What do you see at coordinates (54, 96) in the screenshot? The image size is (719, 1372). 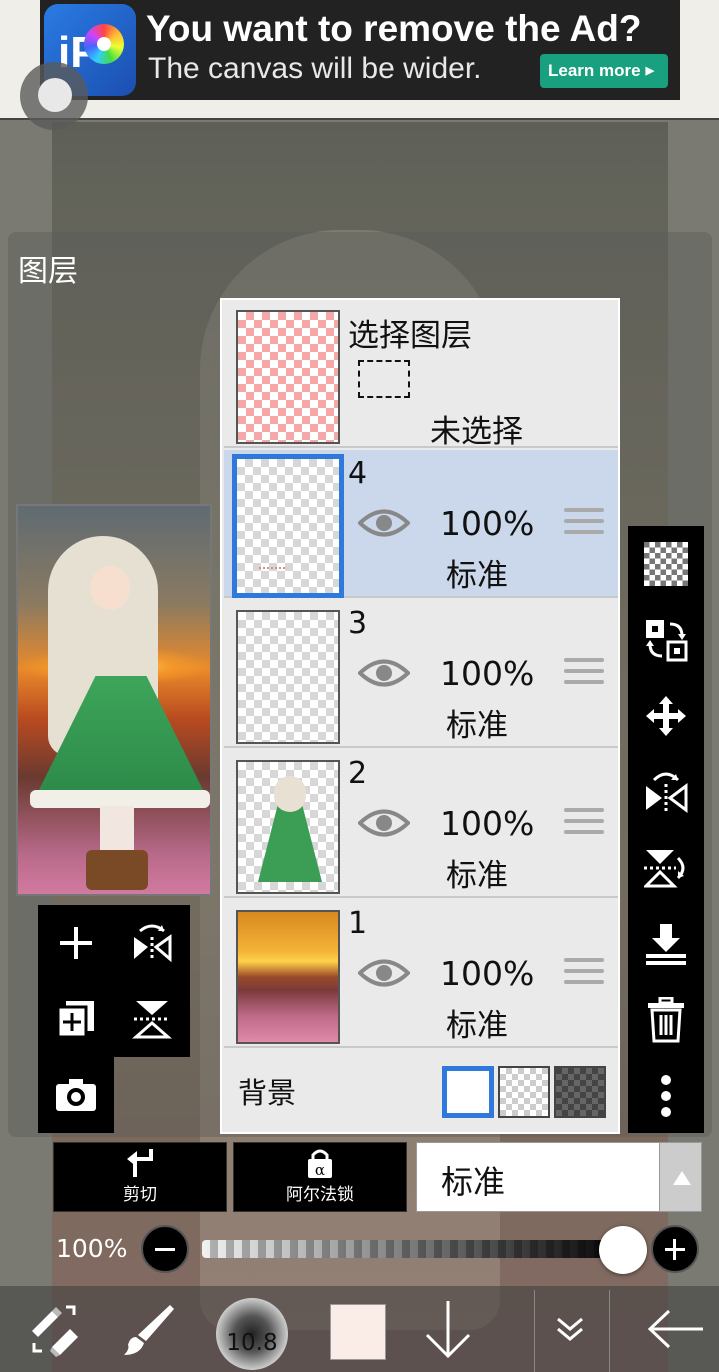 I see `floating-viewer-button` at bounding box center [54, 96].